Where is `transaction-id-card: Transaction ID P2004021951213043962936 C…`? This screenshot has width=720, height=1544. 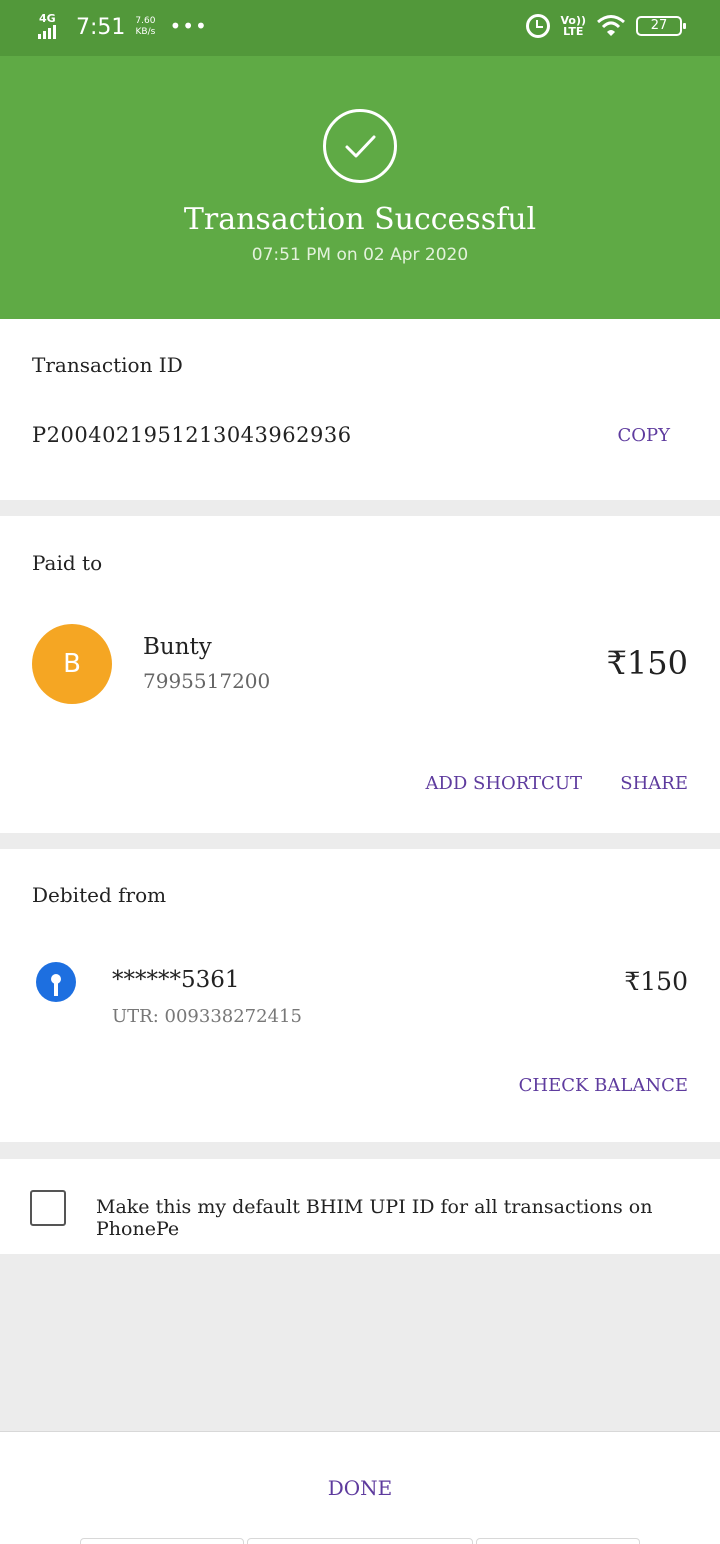 transaction-id-card: Transaction ID P2004021951213043962936 C… is located at coordinates (360, 409).